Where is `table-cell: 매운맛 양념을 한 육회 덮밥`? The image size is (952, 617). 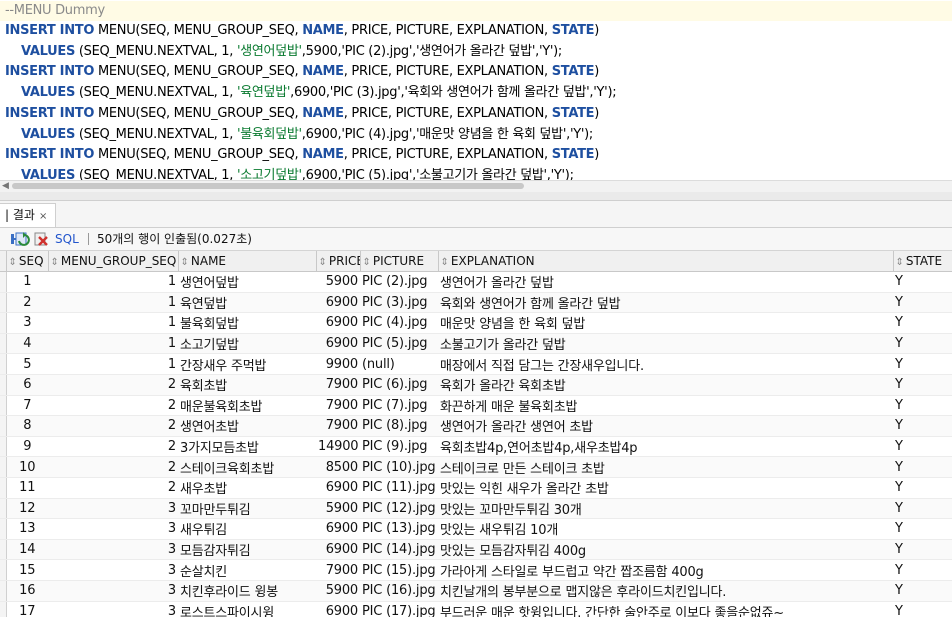
table-cell: 매운맛 양념을 한 육회 덮밥 is located at coordinates (665, 323).